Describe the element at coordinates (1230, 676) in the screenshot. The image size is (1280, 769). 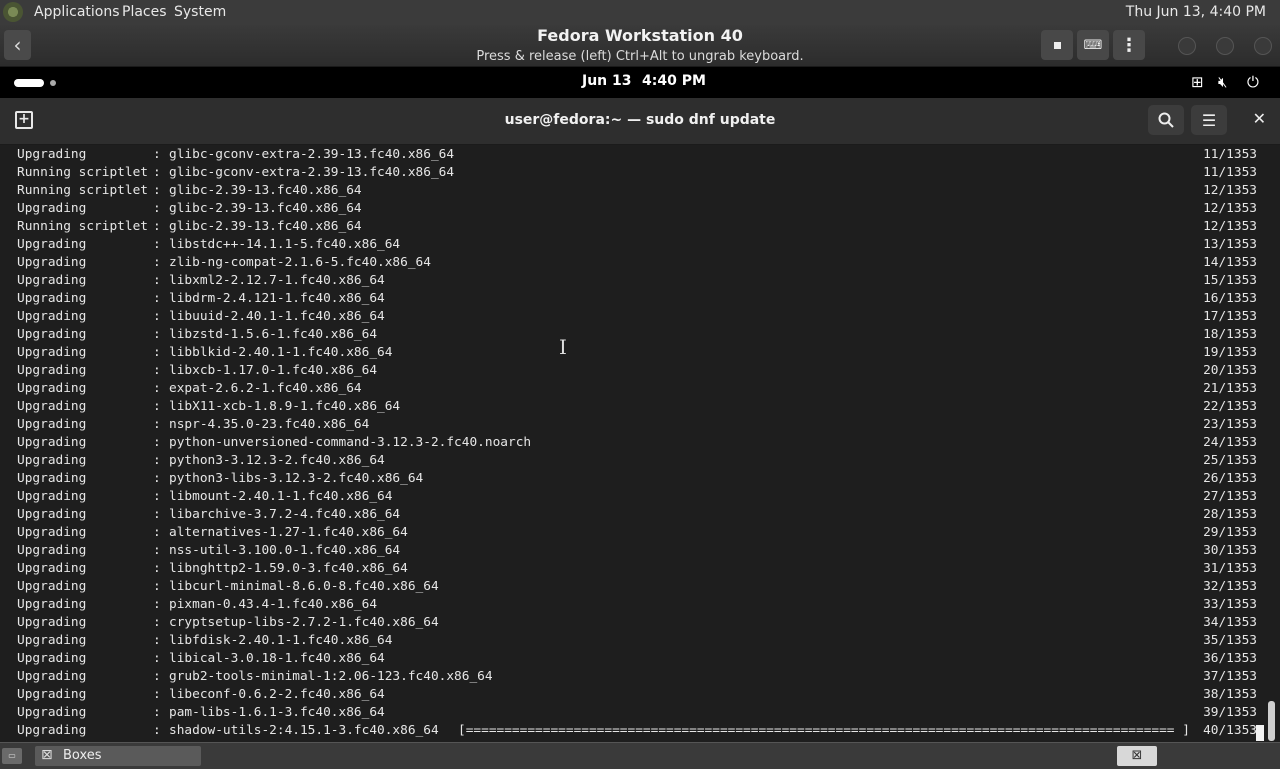
I see `line-count: 37/1353` at that location.